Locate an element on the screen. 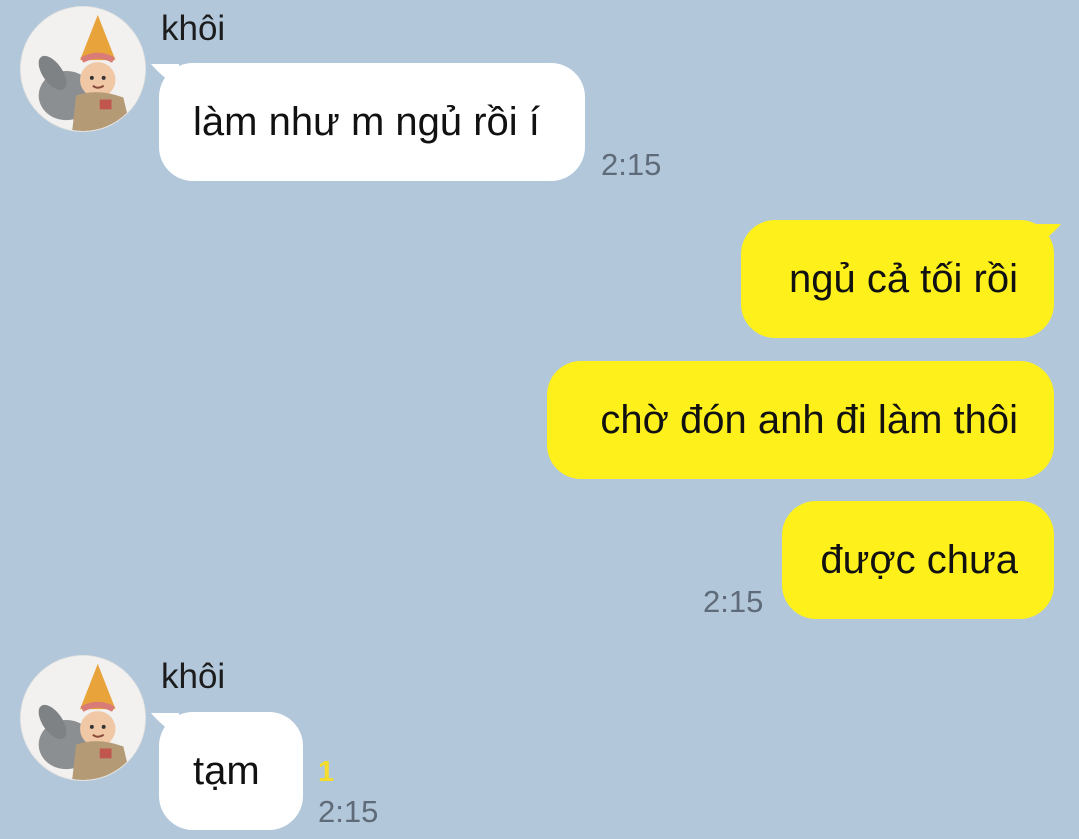 This screenshot has height=839, width=1079. message-text: ngủ cả tối rồi is located at coordinates (903, 278).